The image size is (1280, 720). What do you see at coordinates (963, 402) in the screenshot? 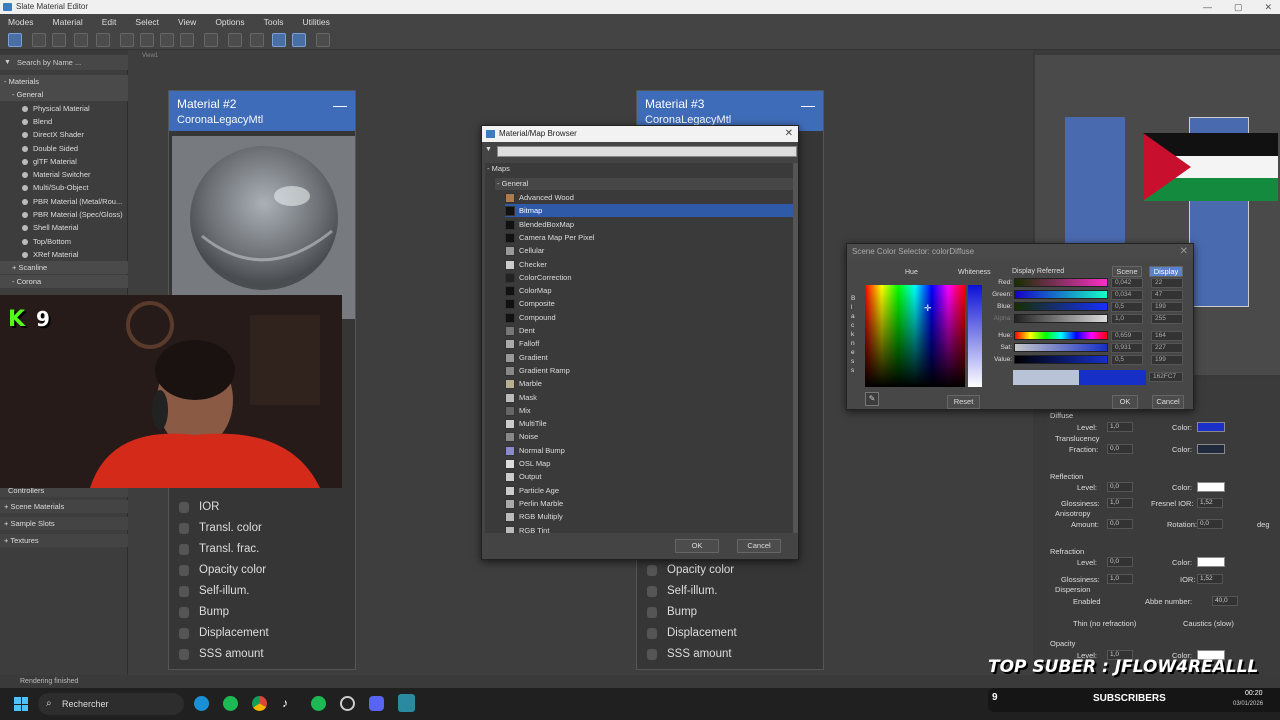
I see `reset-button: Reset` at bounding box center [963, 402].